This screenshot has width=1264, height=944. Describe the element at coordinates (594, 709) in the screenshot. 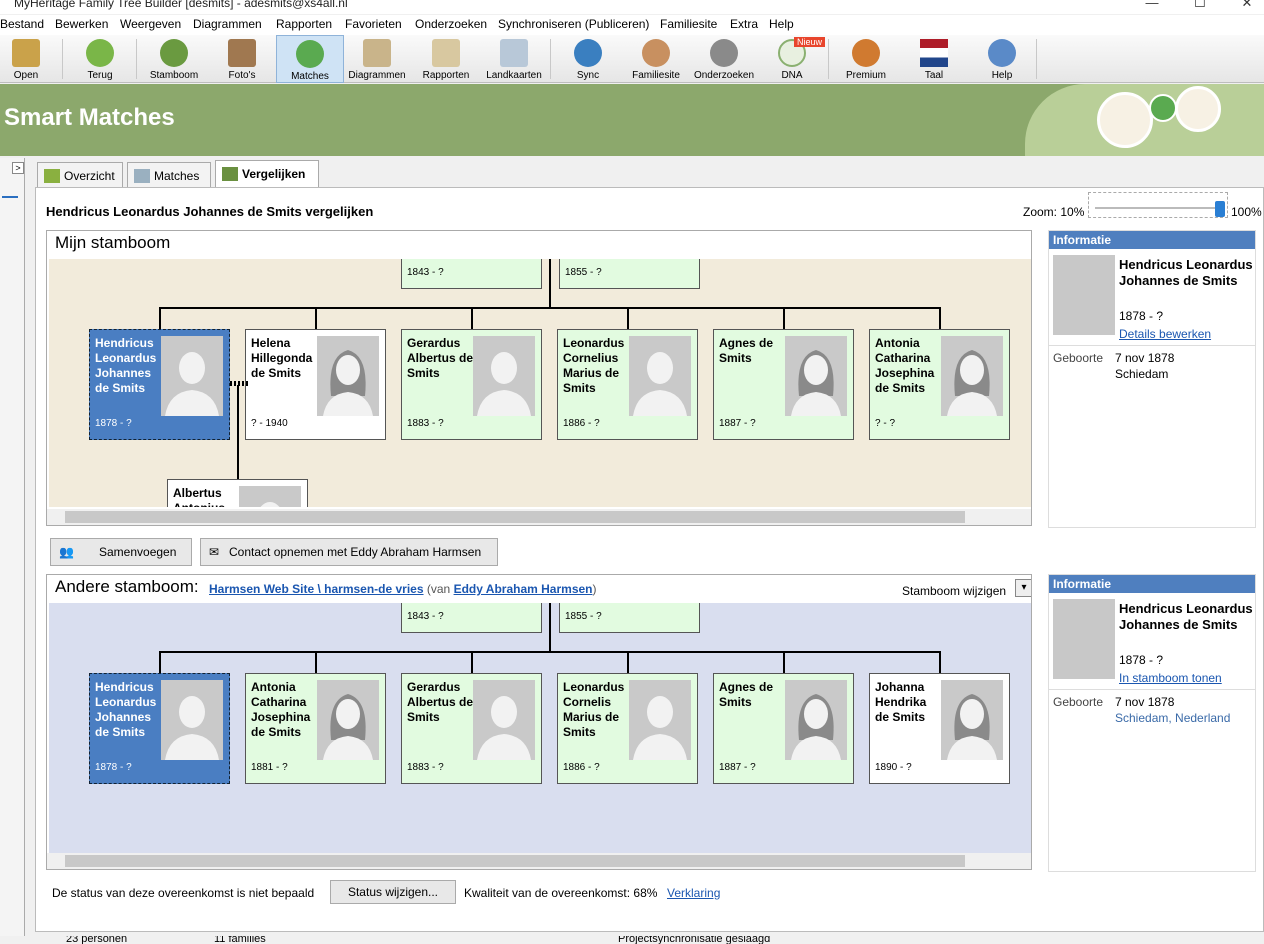

I see `person-name: Leonardus Cornelis Marius de Smits` at that location.